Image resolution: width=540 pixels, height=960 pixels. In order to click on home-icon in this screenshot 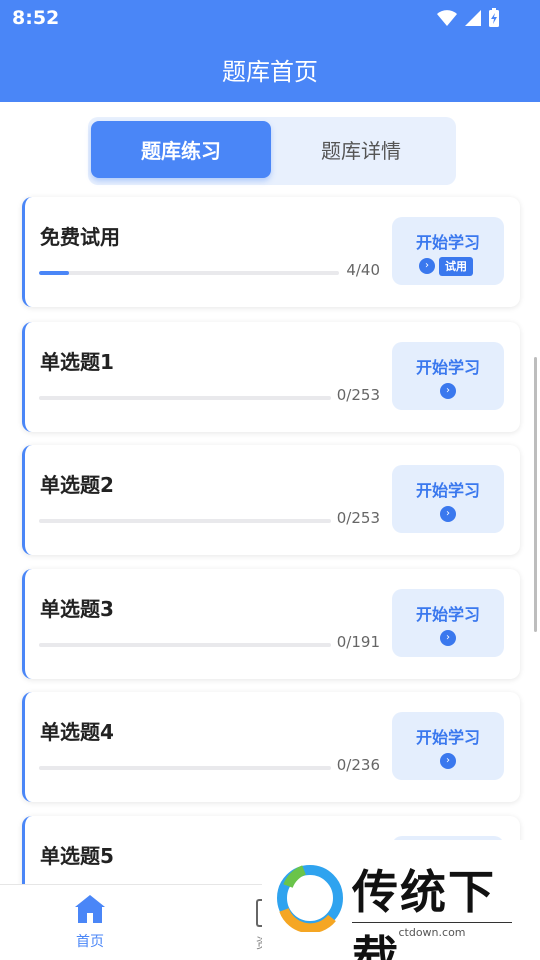, I will do `click(90, 909)`.